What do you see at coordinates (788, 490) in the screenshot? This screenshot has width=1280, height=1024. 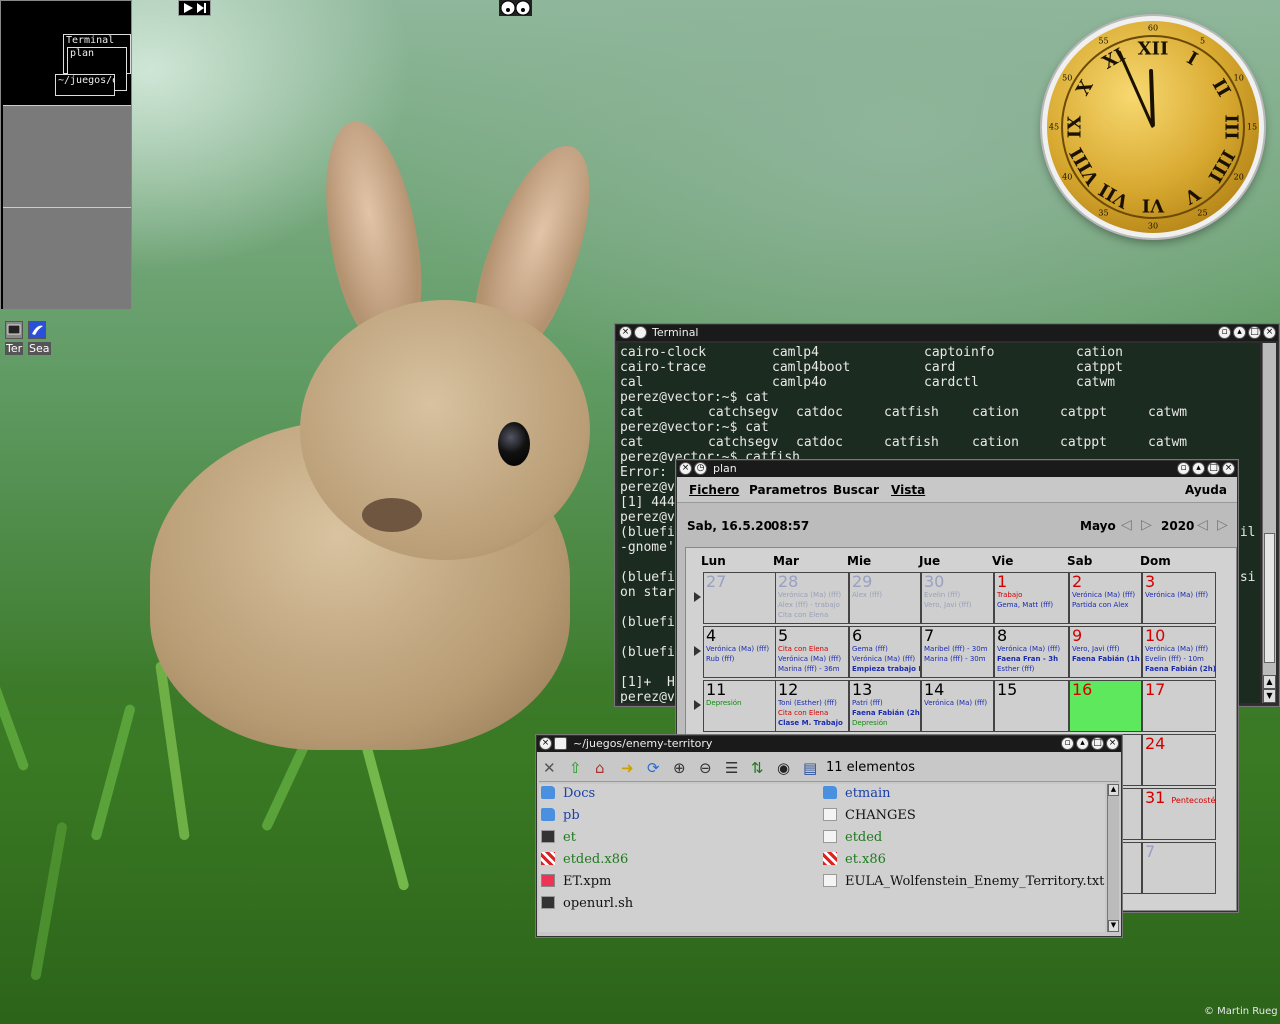 I see `menu-parametros: Parametros` at bounding box center [788, 490].